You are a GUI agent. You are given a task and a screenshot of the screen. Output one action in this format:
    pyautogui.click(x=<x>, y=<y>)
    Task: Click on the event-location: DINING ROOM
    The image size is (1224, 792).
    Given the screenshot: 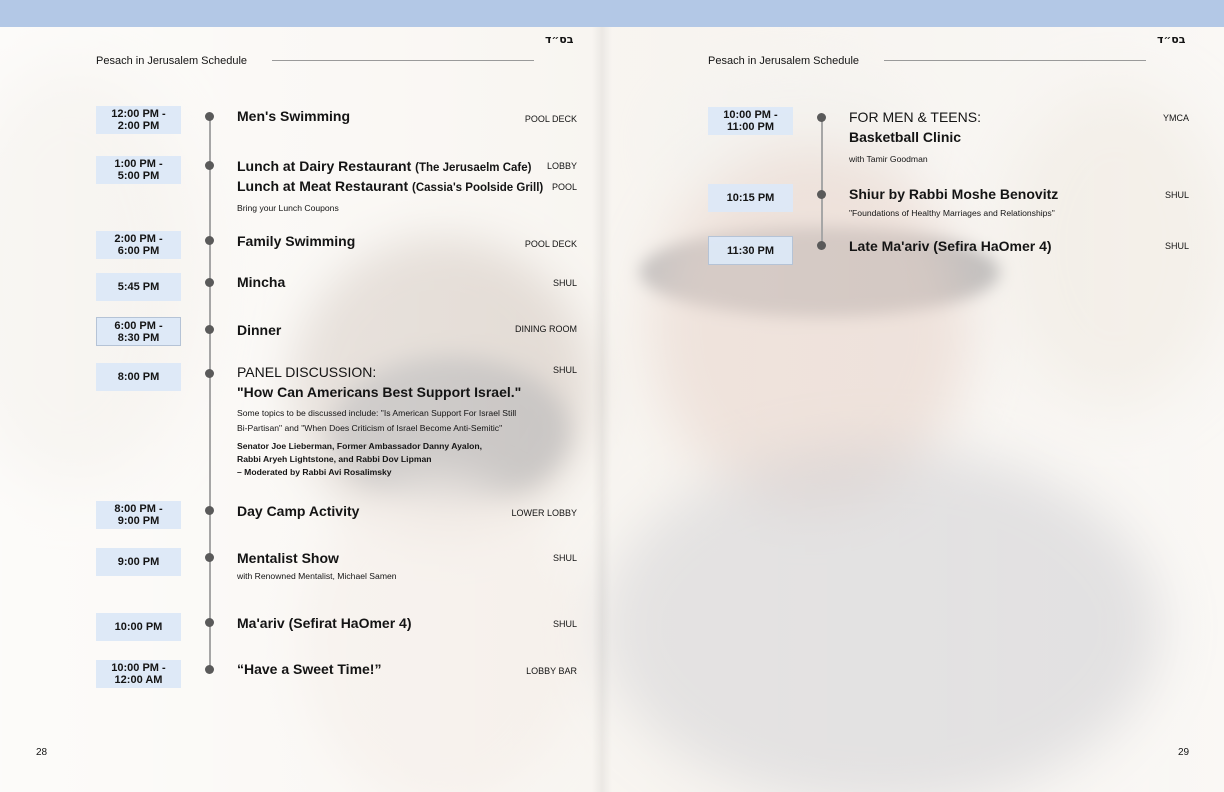 What is the action you would take?
    pyautogui.click(x=546, y=329)
    